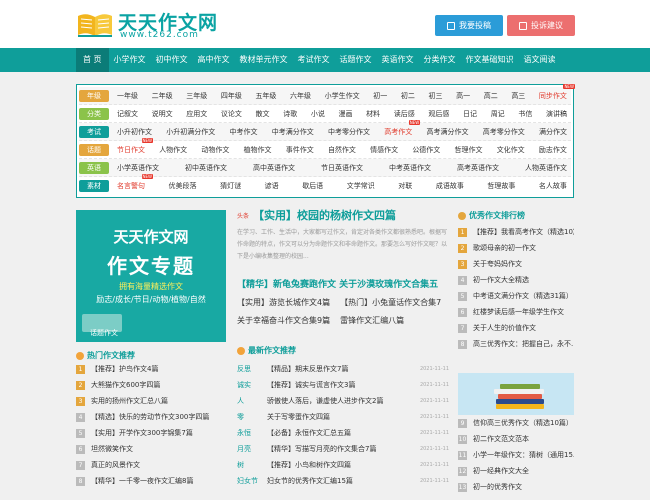 The width and height of the screenshot is (650, 500). Describe the element at coordinates (151, 25) in the screenshot. I see `site-logo: 天天作文网 www.t262.com` at that location.